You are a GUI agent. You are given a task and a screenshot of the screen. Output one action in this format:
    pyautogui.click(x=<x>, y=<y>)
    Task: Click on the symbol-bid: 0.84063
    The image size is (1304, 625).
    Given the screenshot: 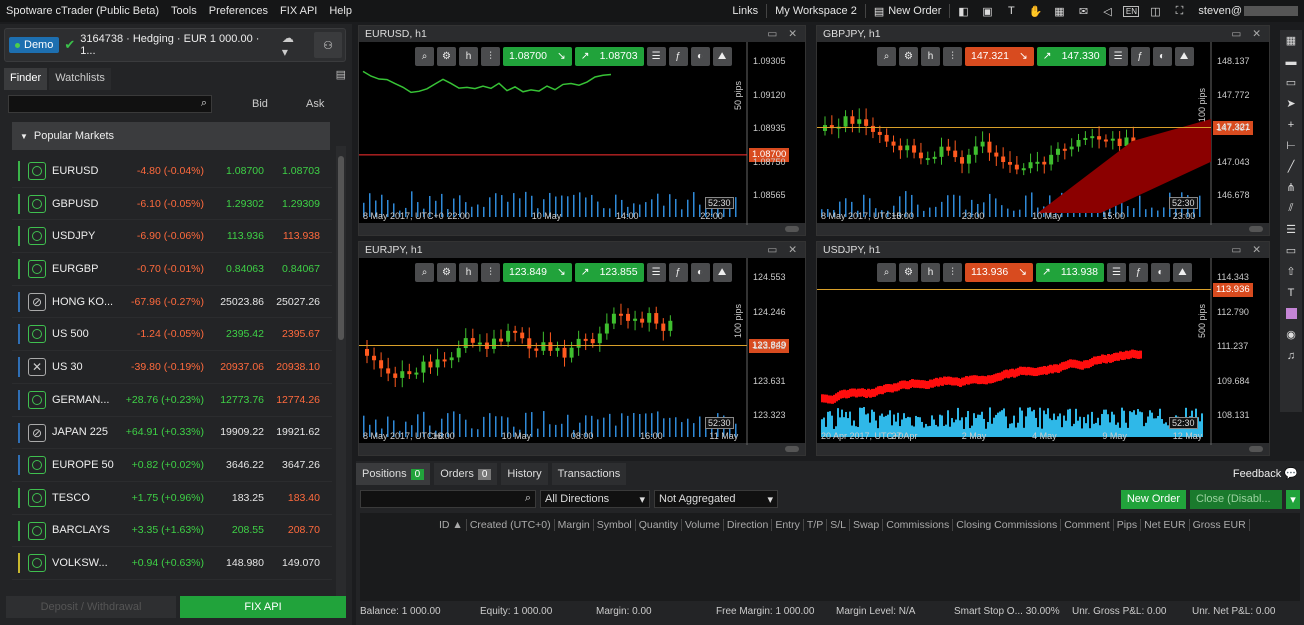 What is the action you would take?
    pyautogui.click(x=245, y=269)
    